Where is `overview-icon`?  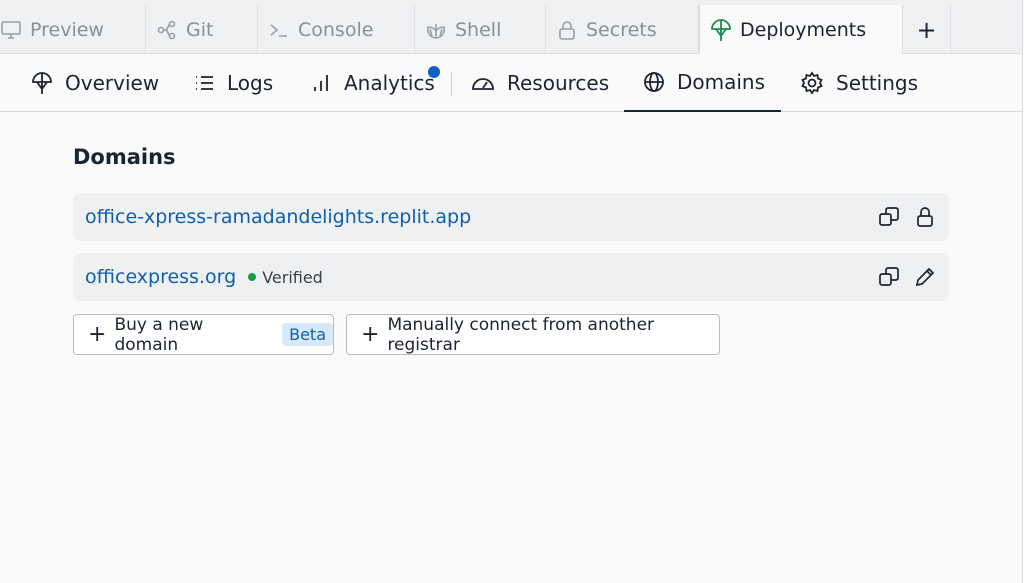 overview-icon is located at coordinates (42, 83).